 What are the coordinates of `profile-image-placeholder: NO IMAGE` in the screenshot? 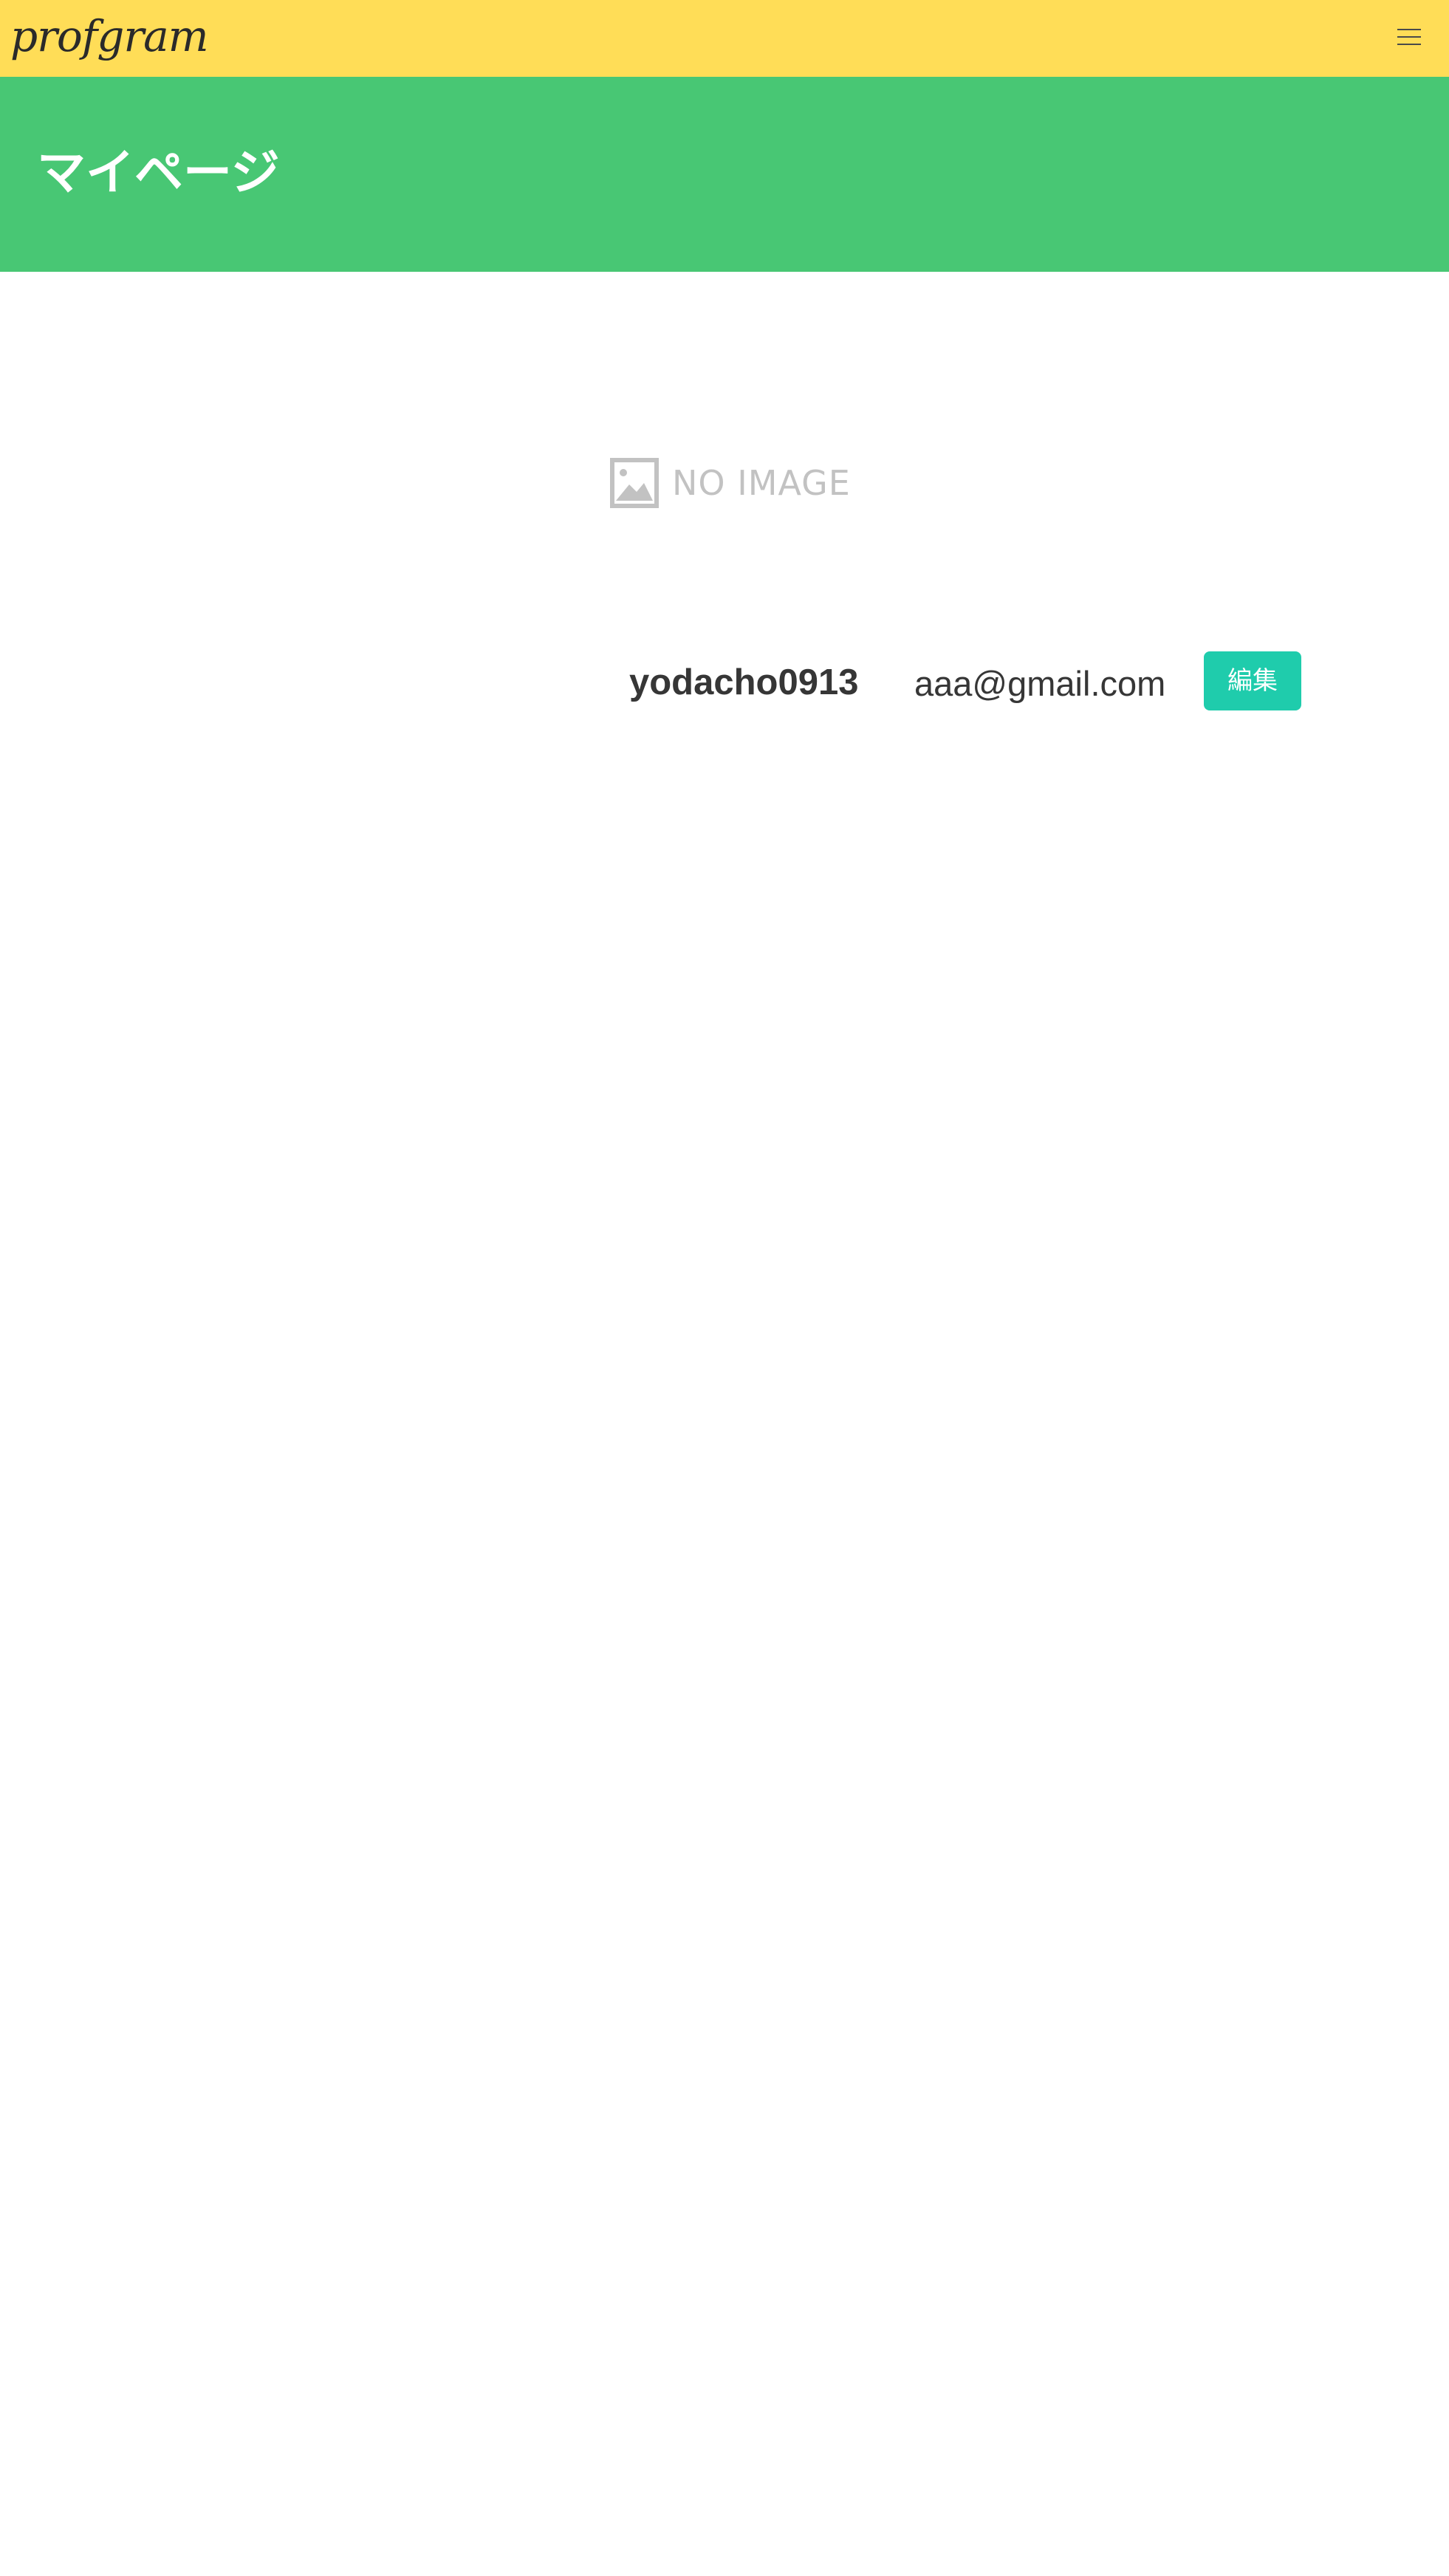 It's located at (730, 482).